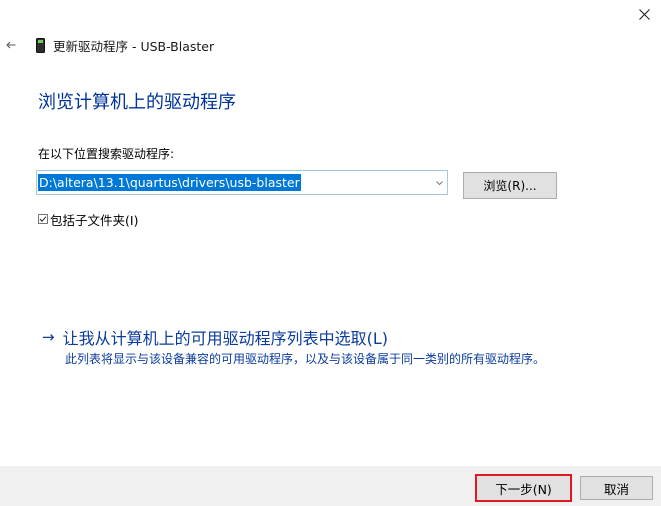 Image resolution: width=661 pixels, height=506 pixels. What do you see at coordinates (48, 337) in the screenshot?
I see `arrow-right-icon: →` at bounding box center [48, 337].